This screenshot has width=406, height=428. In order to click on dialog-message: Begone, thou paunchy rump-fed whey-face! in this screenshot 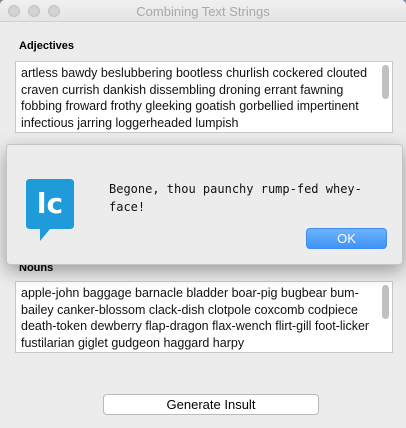, I will do `click(235, 198)`.